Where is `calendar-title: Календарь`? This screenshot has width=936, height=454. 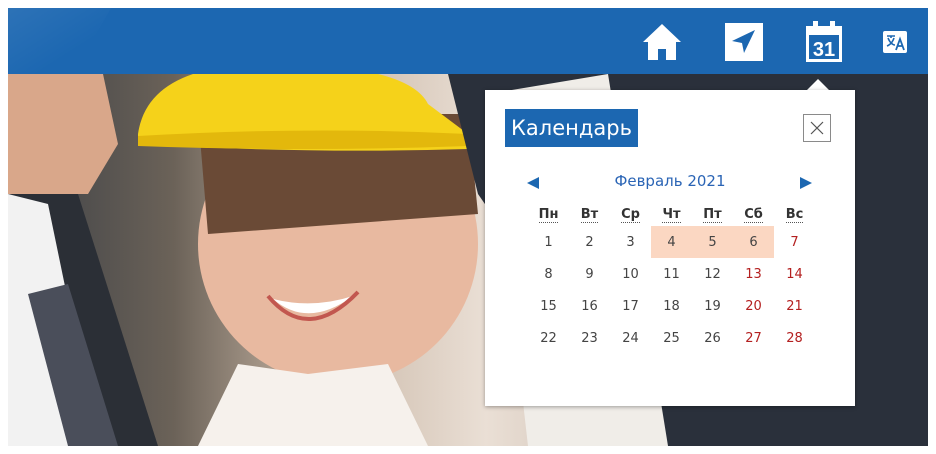 calendar-title: Календарь is located at coordinates (571, 128).